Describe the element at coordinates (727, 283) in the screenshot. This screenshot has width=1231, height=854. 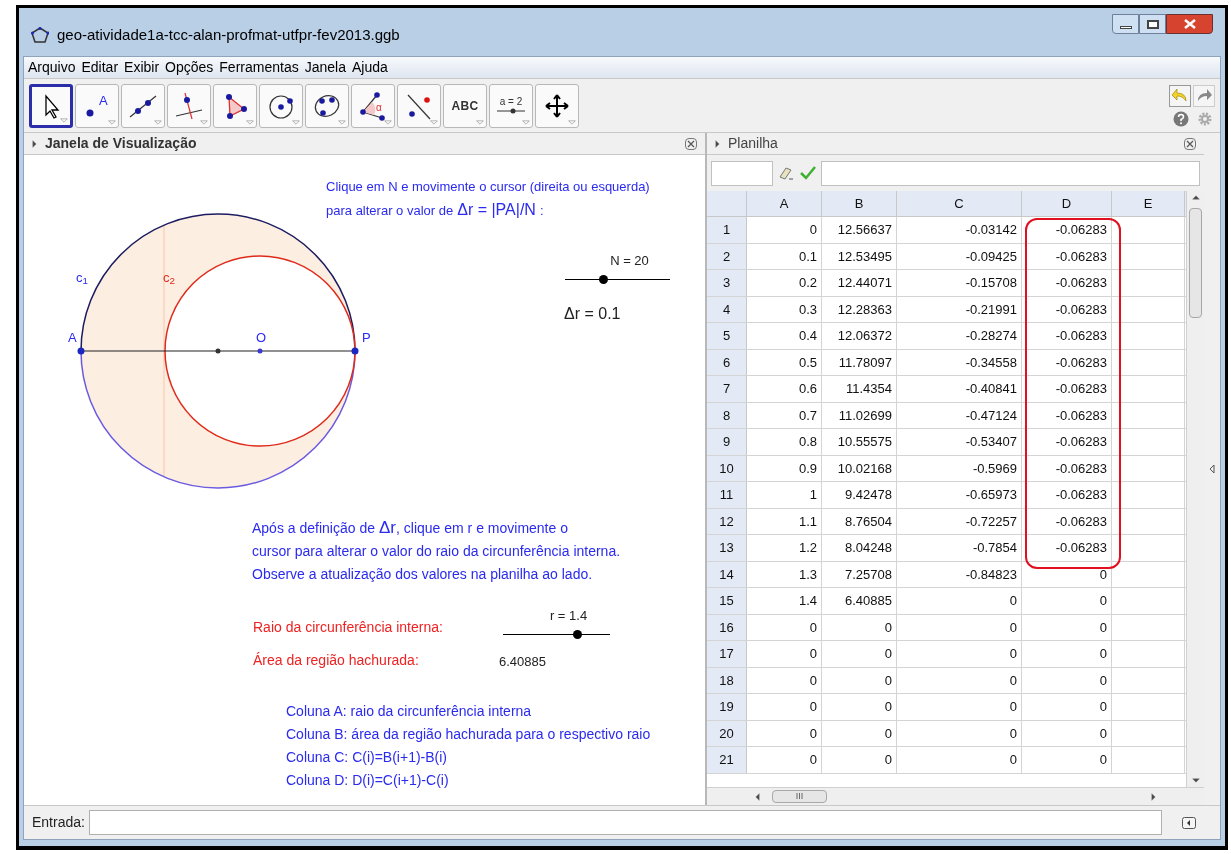
I see `row-header: 3` at that location.